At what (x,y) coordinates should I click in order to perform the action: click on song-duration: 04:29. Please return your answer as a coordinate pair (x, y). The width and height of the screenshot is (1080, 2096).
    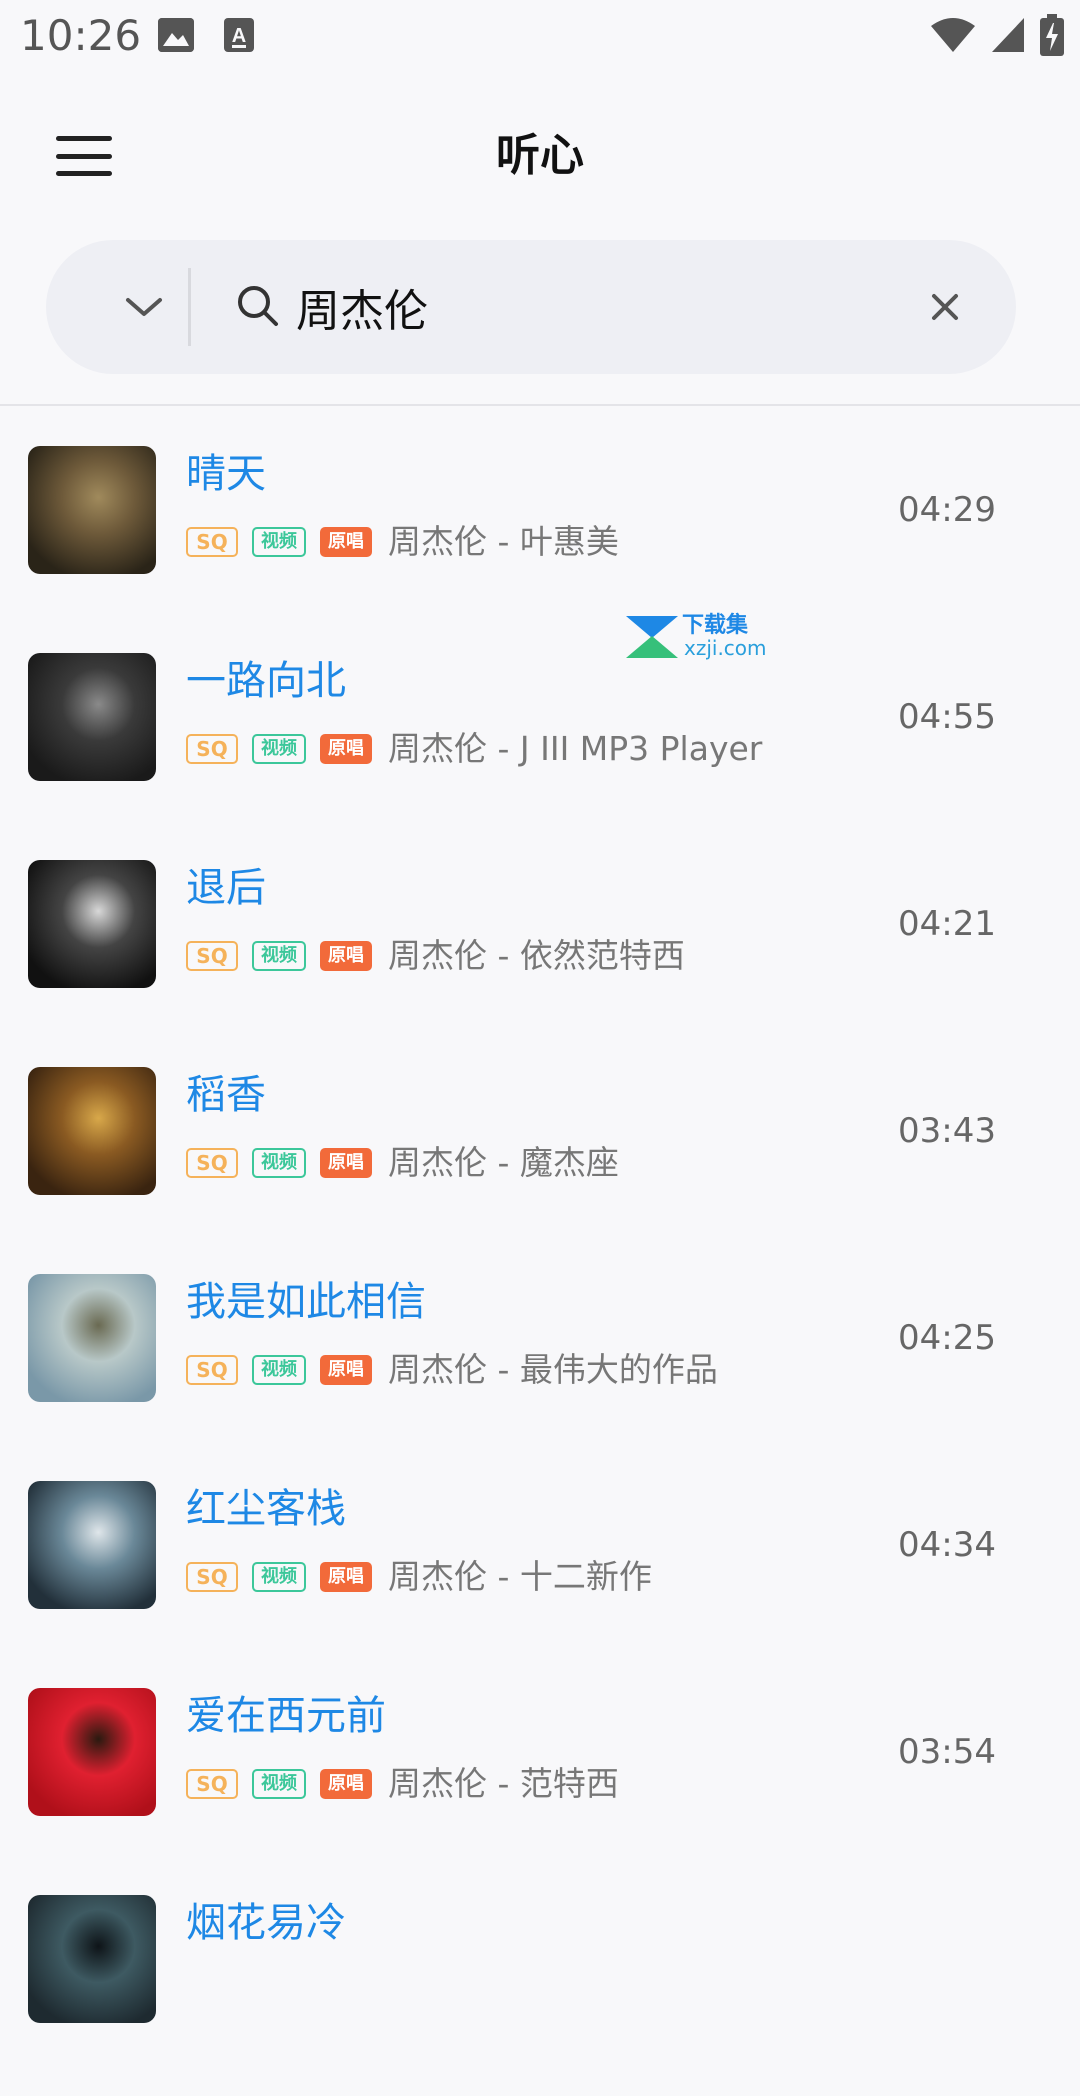
    Looking at the image, I should click on (947, 510).